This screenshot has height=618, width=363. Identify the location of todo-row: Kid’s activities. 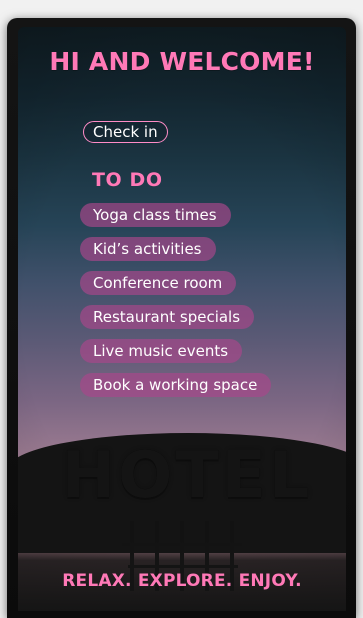
(210, 254).